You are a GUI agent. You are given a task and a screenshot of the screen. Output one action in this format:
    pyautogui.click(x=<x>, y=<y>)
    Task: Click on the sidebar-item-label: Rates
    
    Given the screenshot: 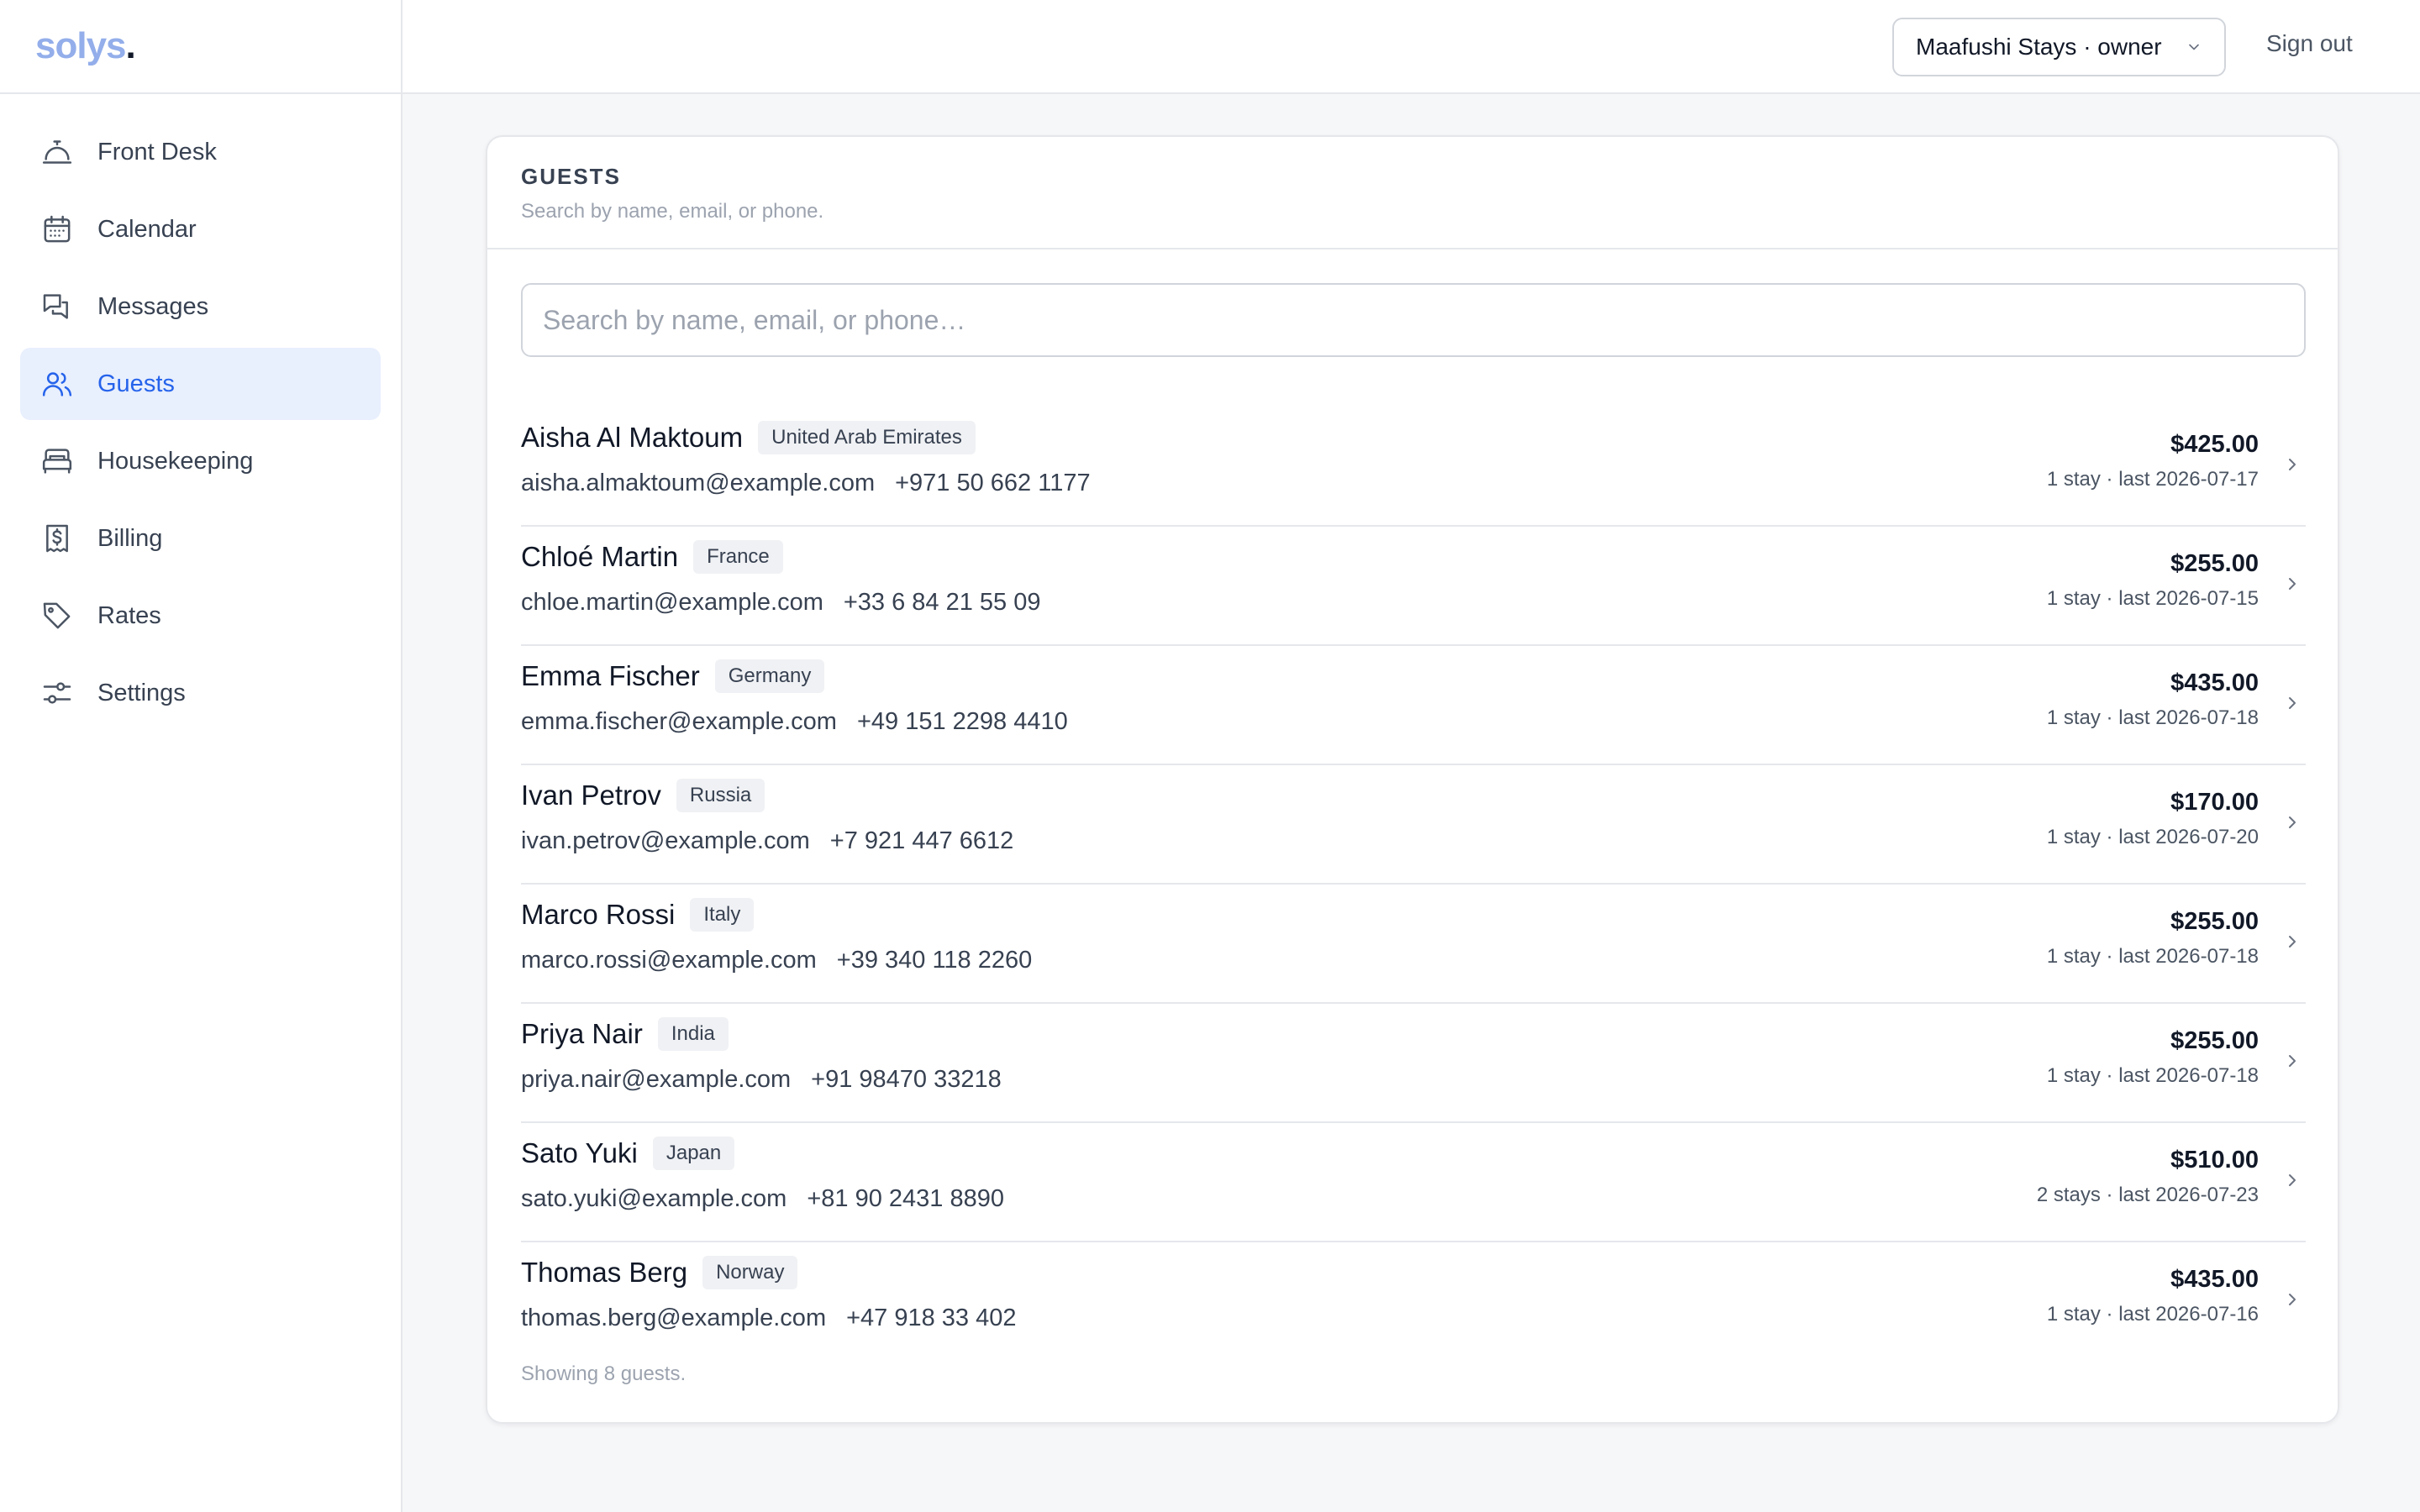 What is the action you would take?
    pyautogui.click(x=129, y=615)
    